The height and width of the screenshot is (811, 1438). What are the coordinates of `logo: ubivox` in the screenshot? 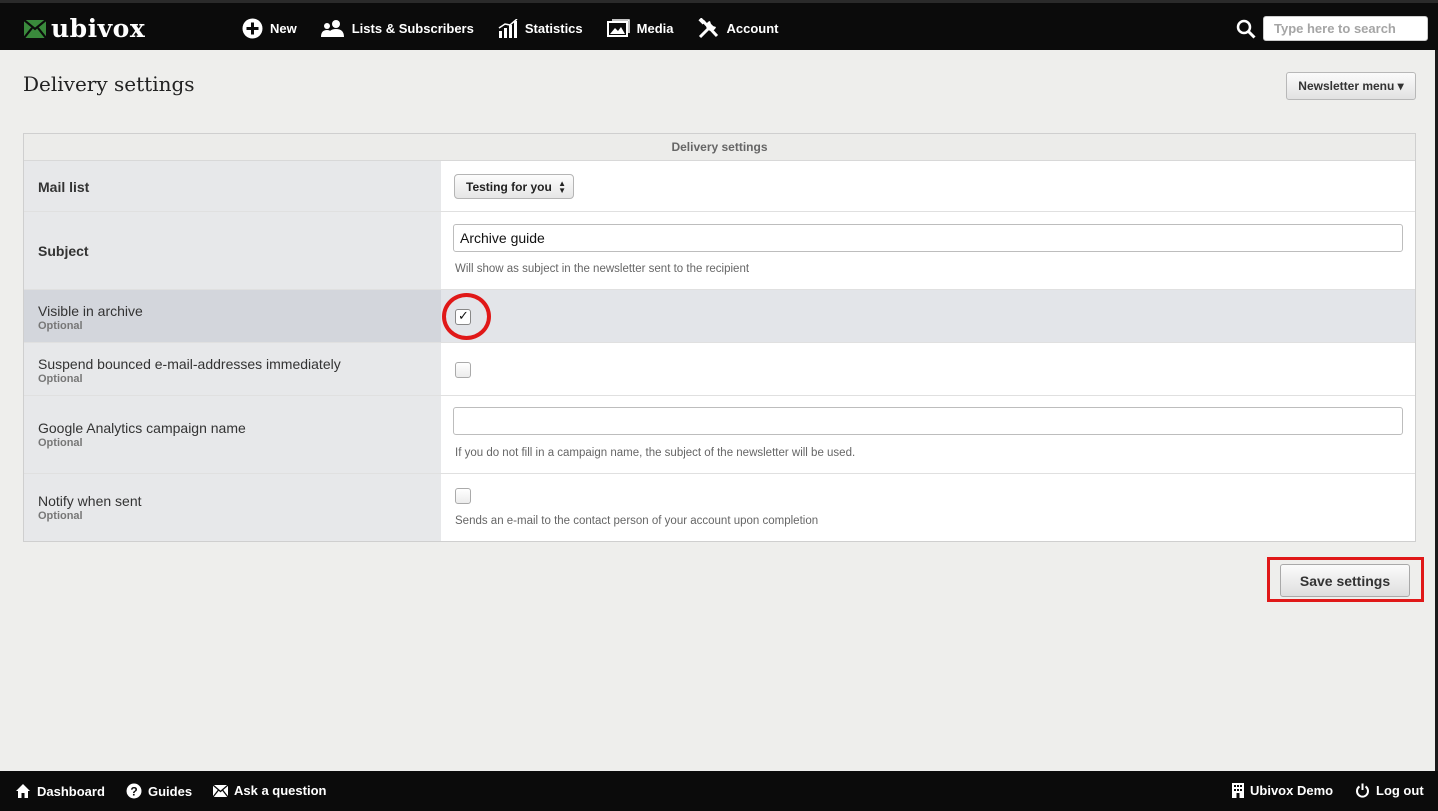 It's located at (84, 29).